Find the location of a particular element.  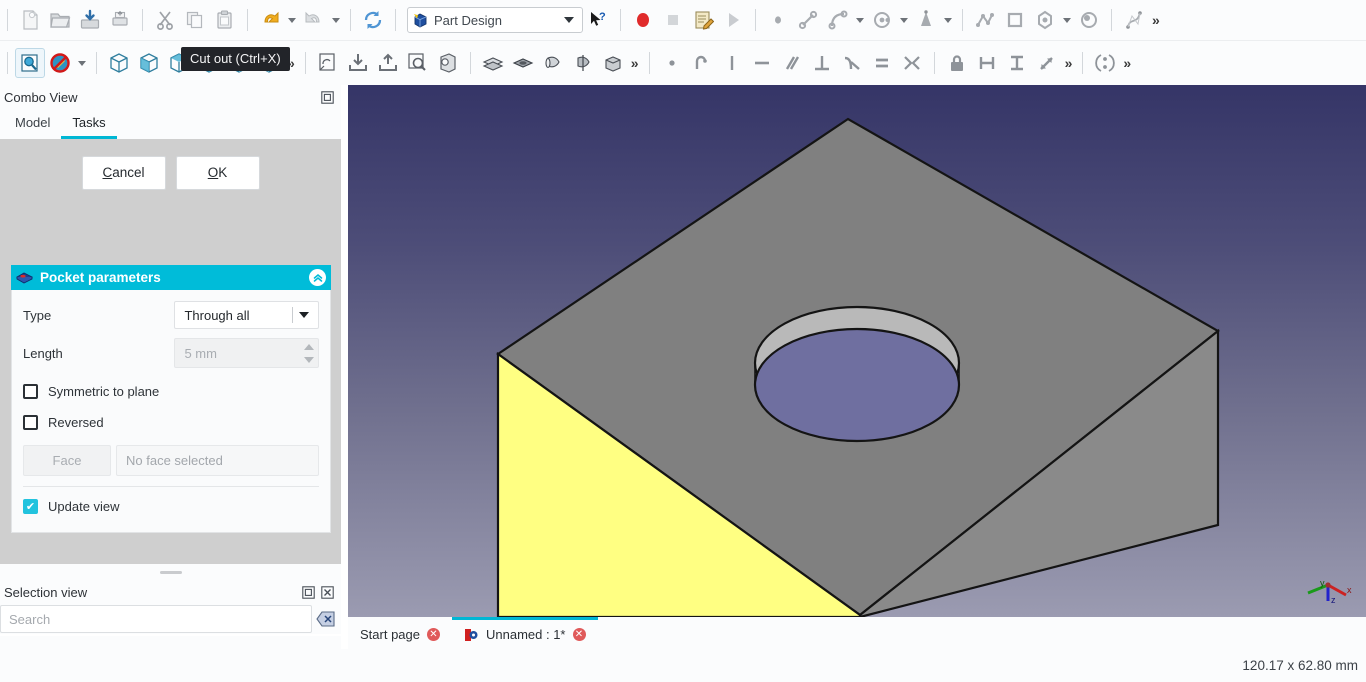

reversed-row: Reversed is located at coordinates (171, 422).